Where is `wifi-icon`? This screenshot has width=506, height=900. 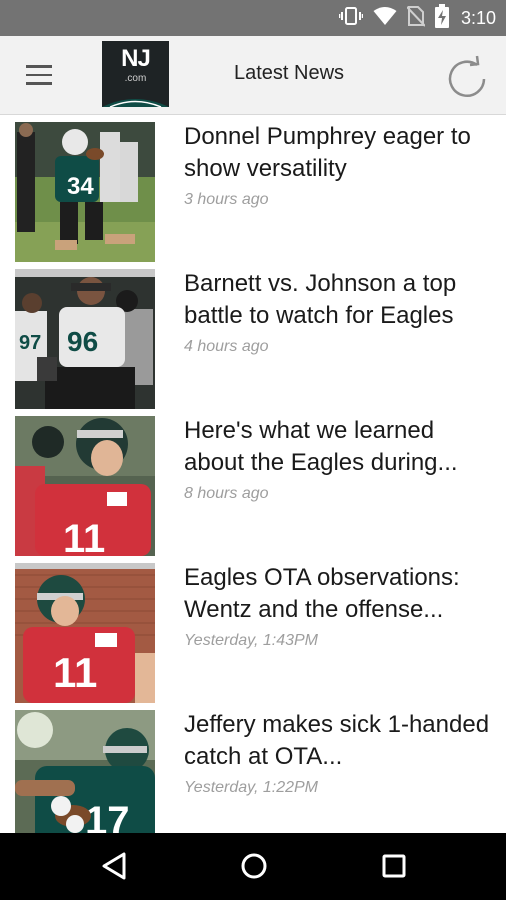
wifi-icon is located at coordinates (385, 18).